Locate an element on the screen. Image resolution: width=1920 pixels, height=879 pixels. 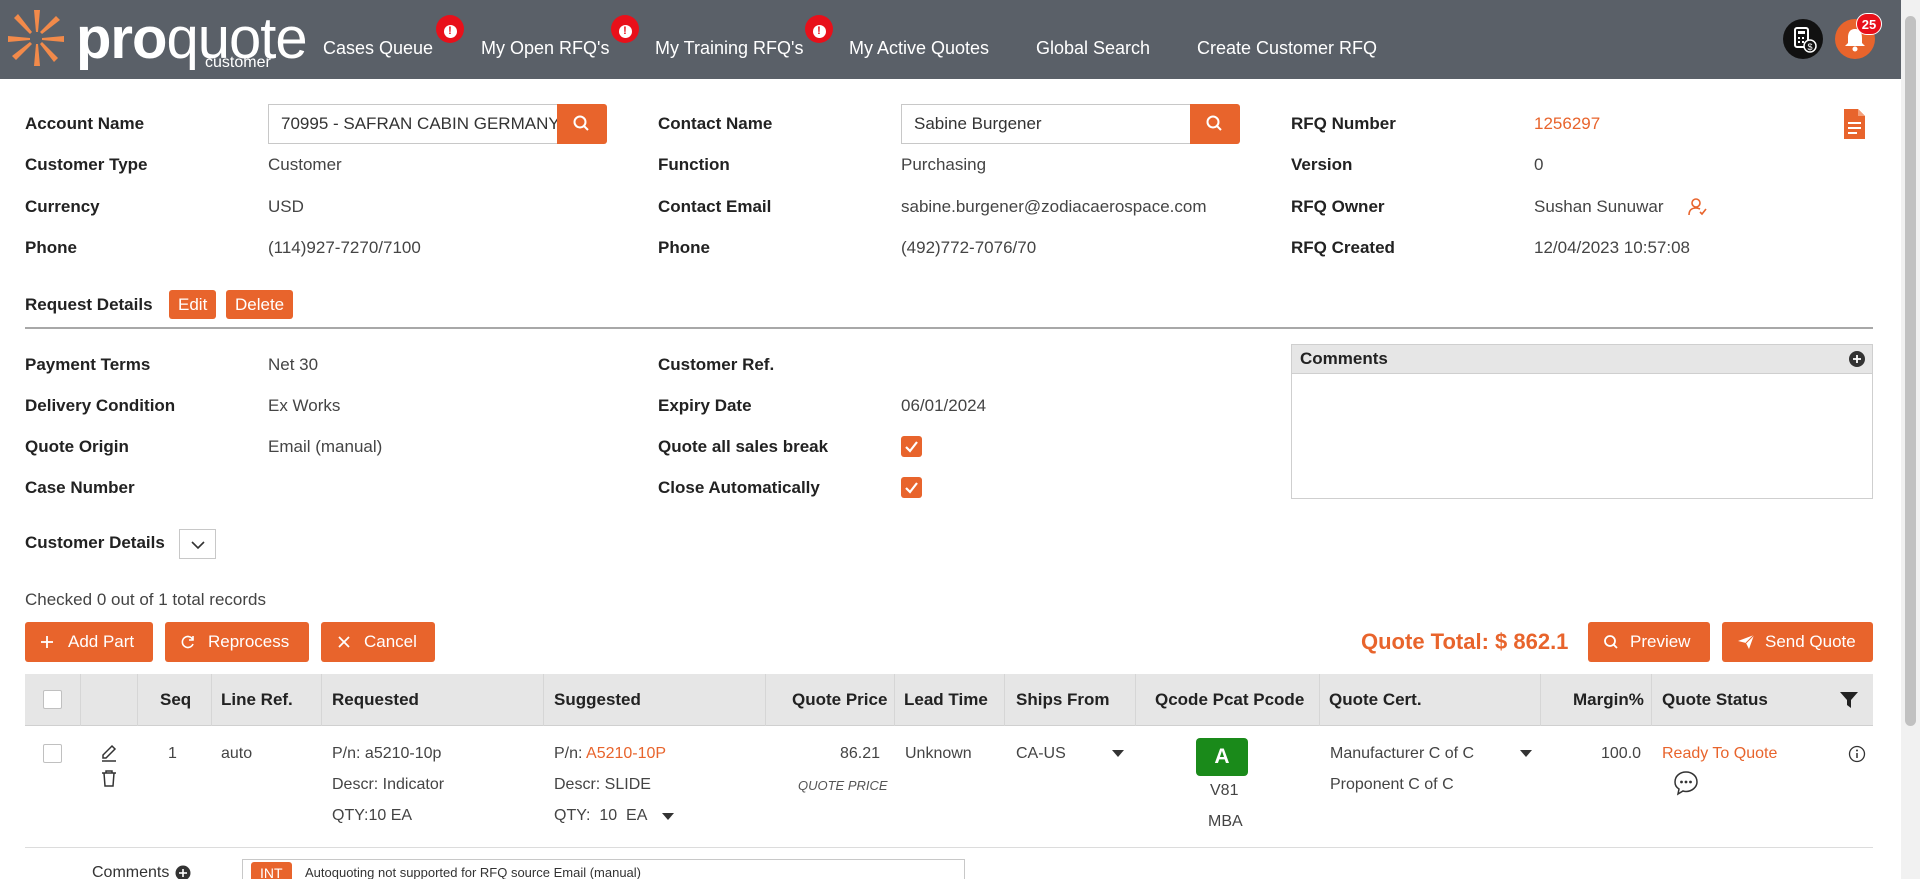
quote-all-sales-break-label: Quote all sales break is located at coordinates (743, 446).